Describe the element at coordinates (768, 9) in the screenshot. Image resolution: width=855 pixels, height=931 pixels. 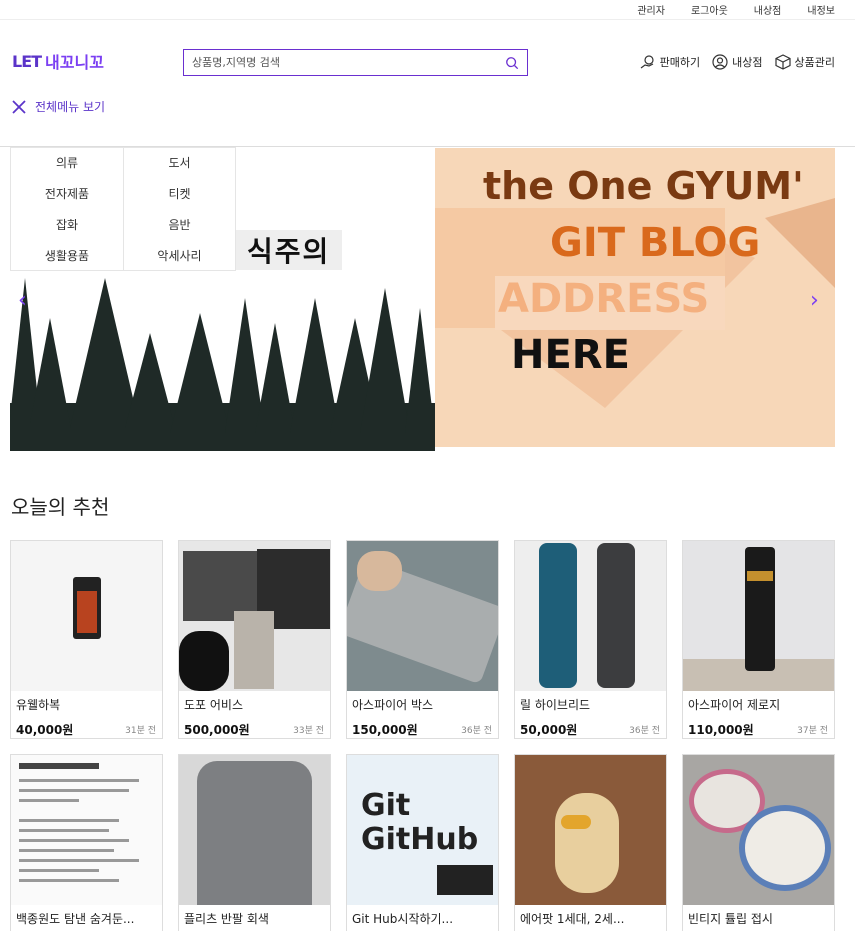
I see `my-store-link: 내상점` at that location.